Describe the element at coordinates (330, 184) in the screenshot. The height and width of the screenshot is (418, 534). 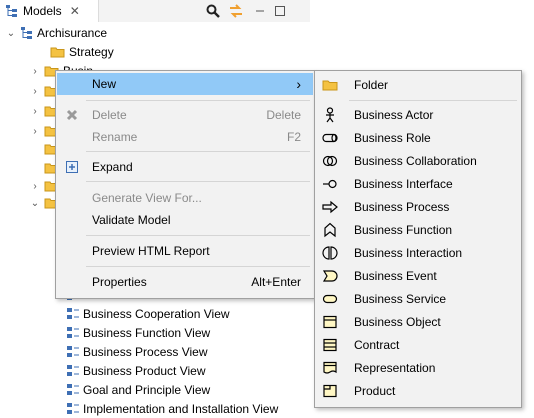
I see `business-interface-icon` at that location.